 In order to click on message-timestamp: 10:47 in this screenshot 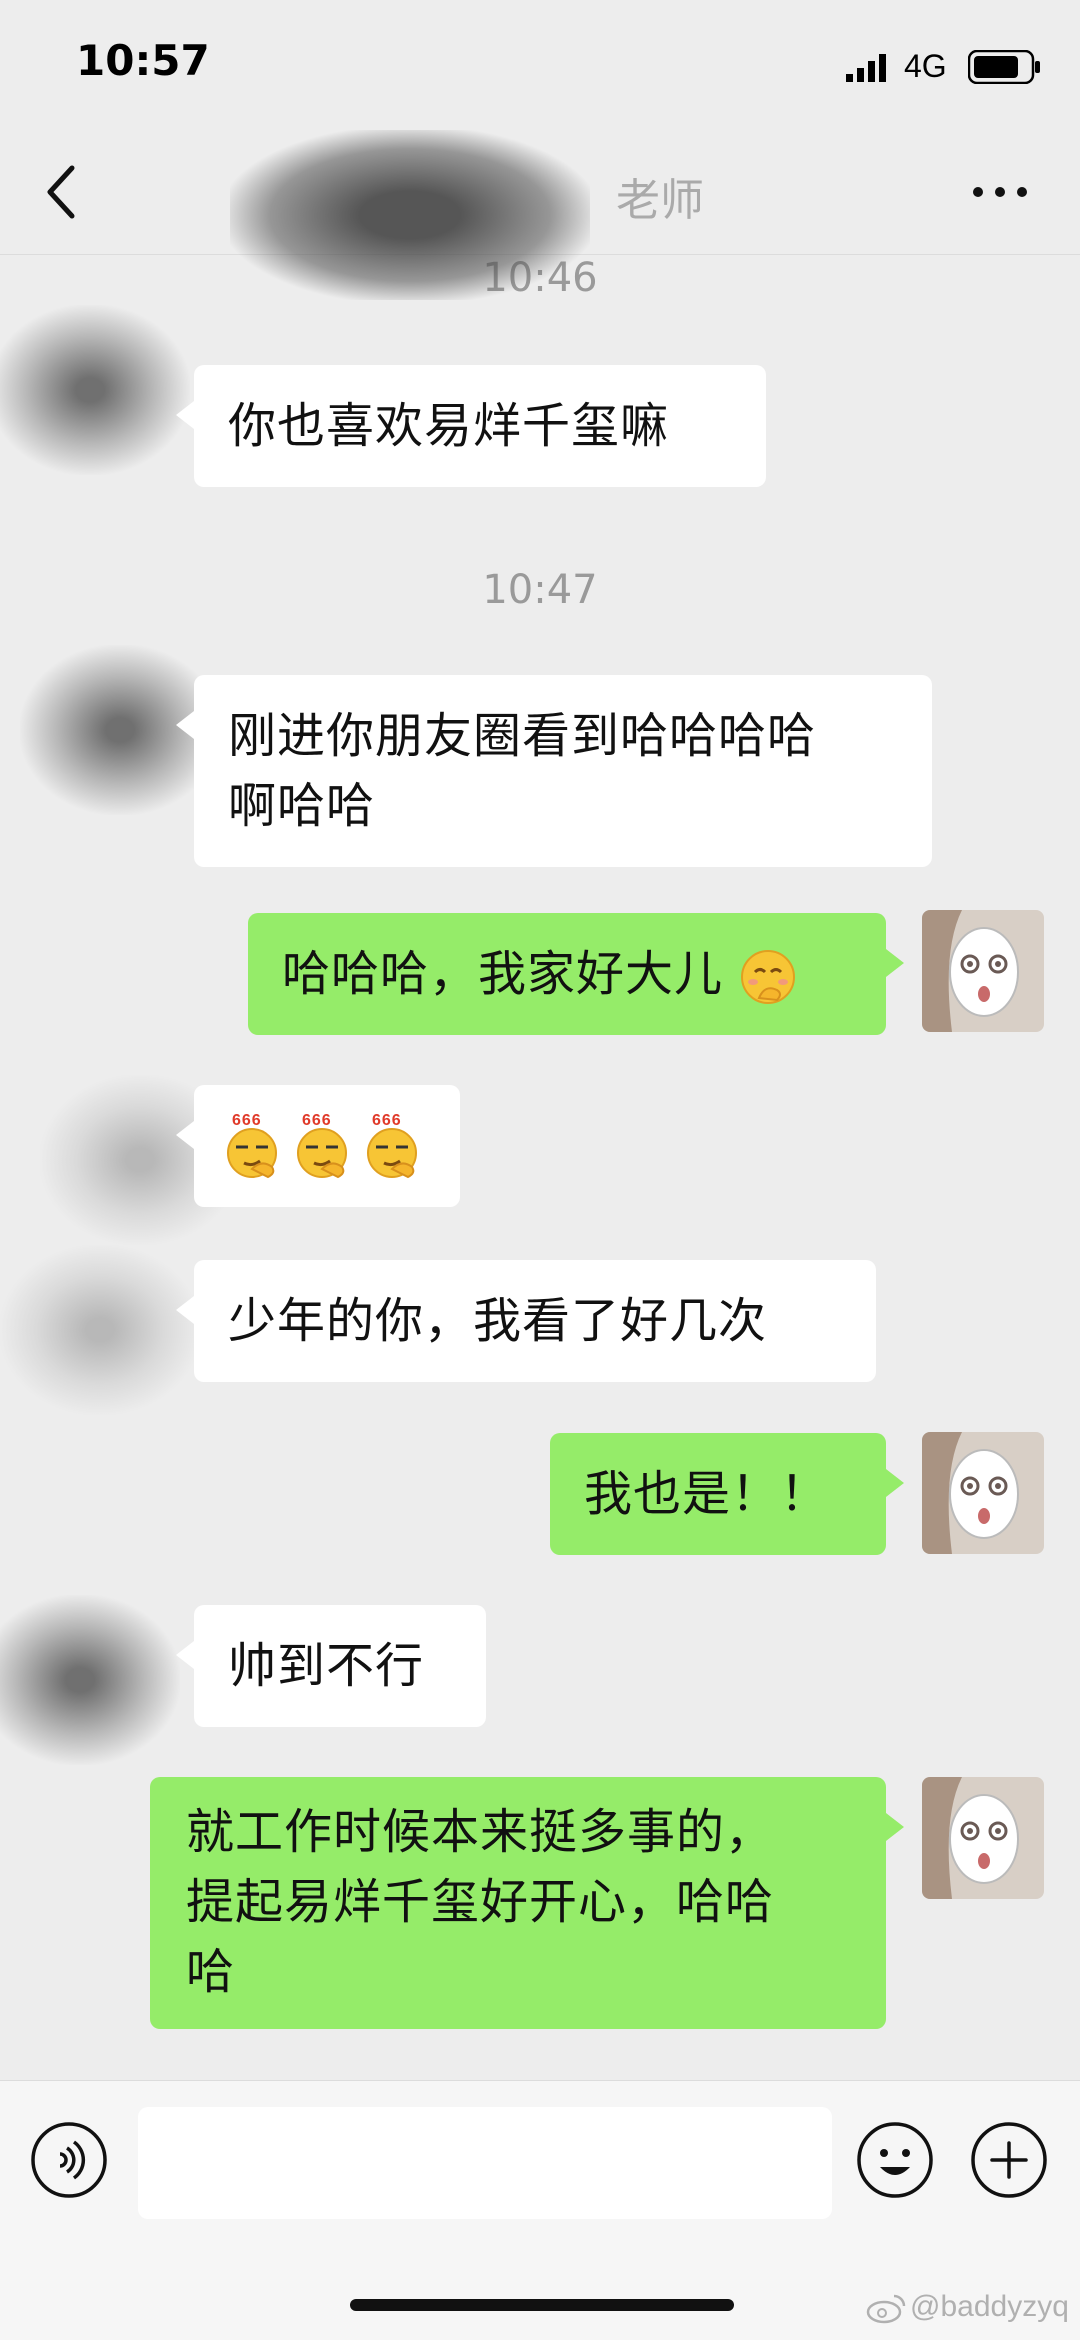, I will do `click(540, 590)`.